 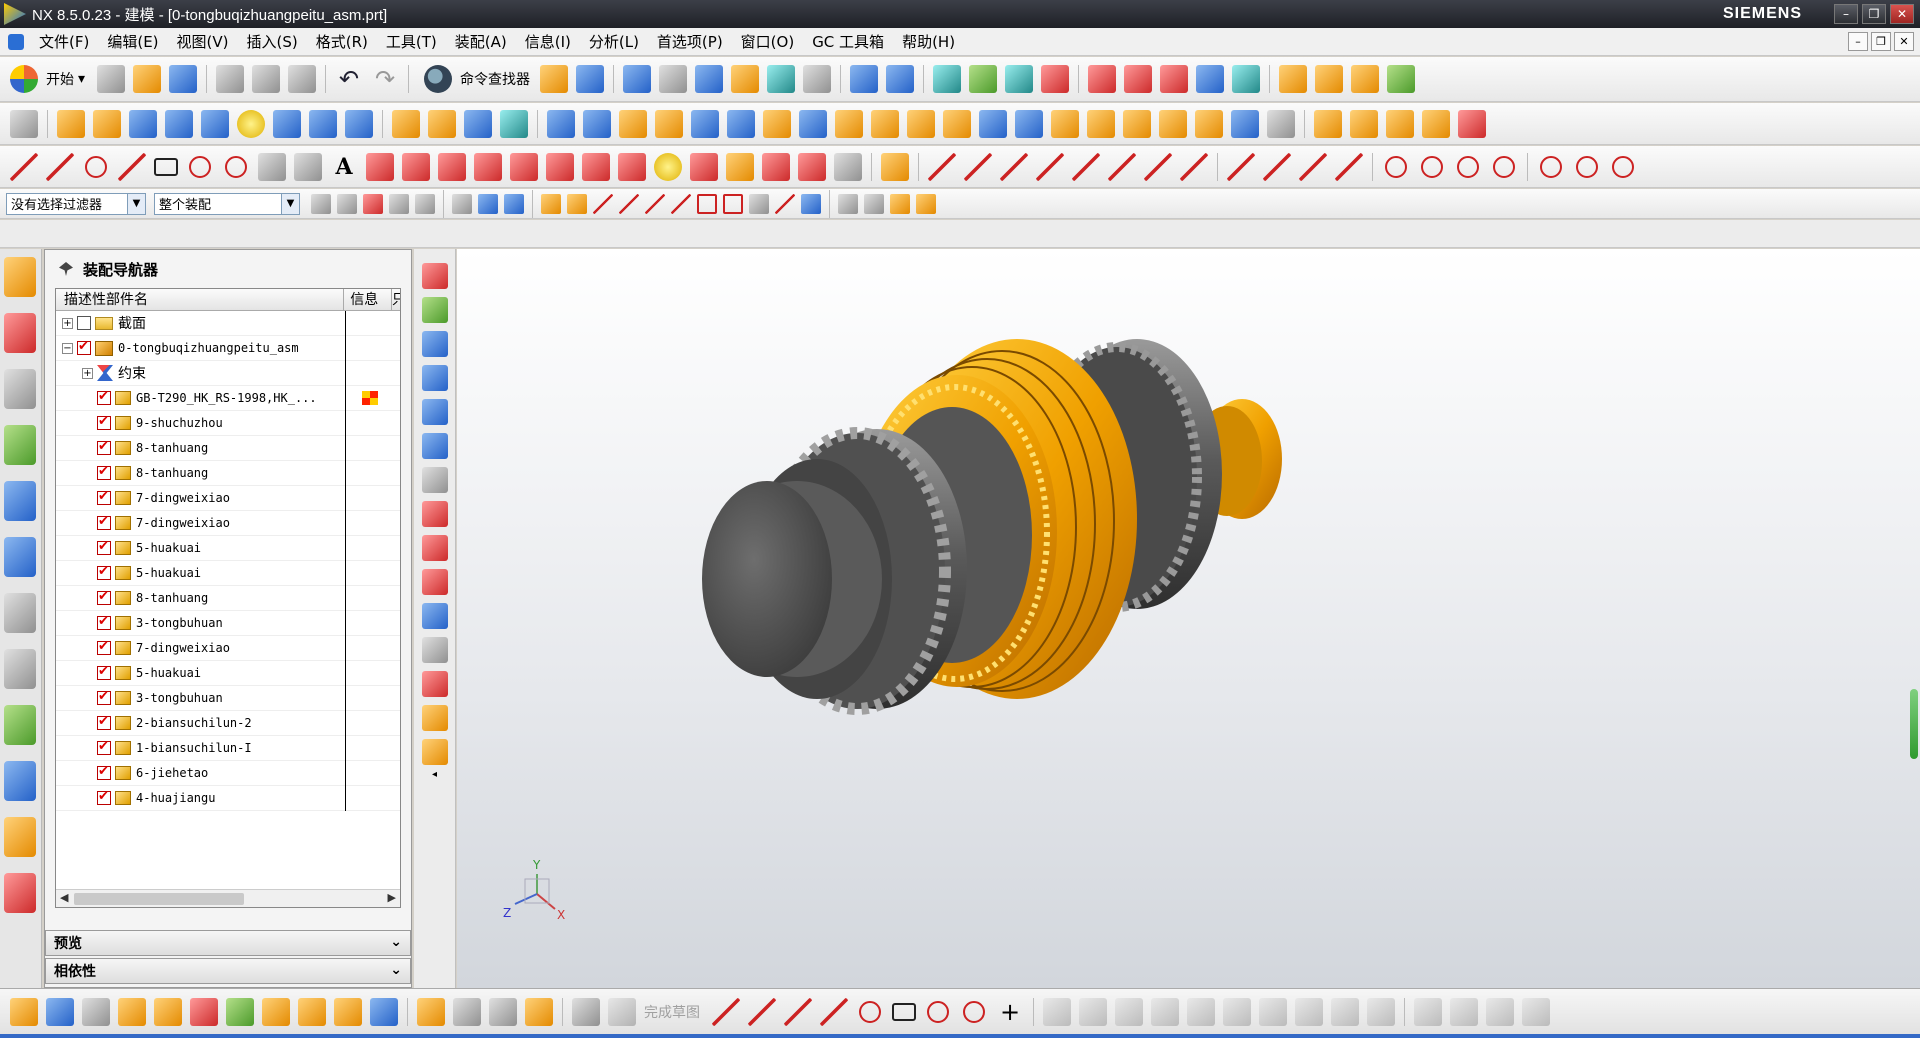 What do you see at coordinates (166, 166) in the screenshot?
I see `rectangle-icon` at bounding box center [166, 166].